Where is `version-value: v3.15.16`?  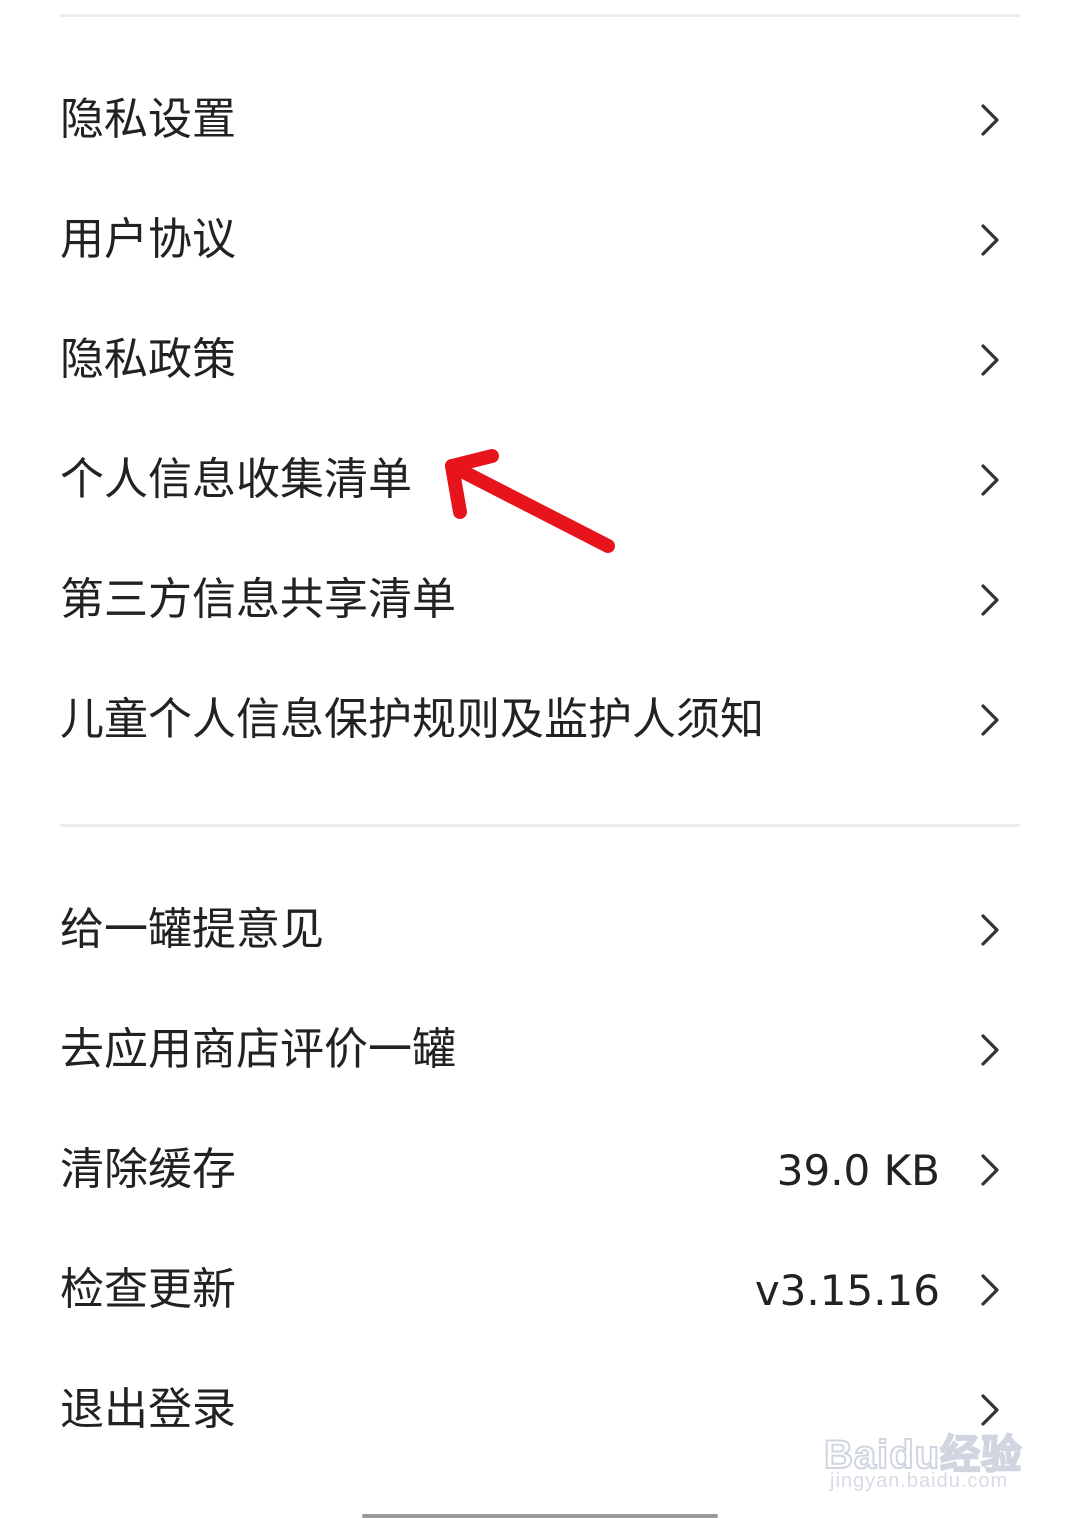
version-value: v3.15.16 is located at coordinates (847, 1290).